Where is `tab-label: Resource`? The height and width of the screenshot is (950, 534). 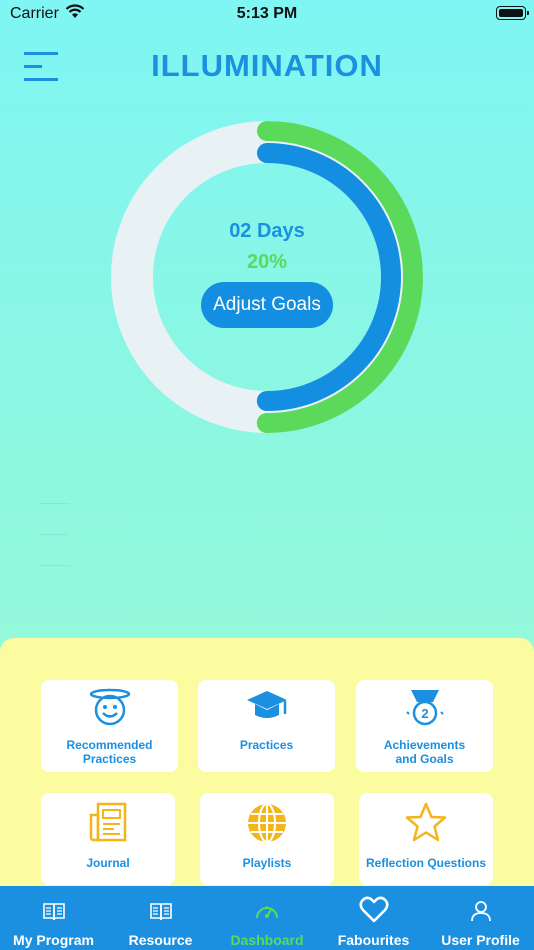 tab-label: Resource is located at coordinates (160, 940).